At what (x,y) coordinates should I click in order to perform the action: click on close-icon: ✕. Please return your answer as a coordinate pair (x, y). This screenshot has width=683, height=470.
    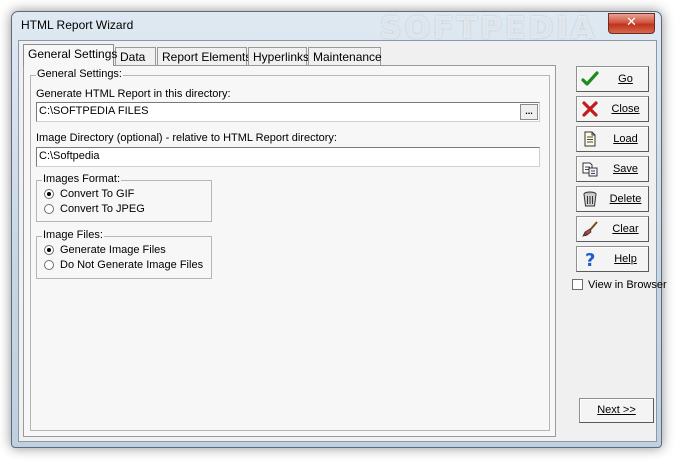
    Looking at the image, I should click on (631, 22).